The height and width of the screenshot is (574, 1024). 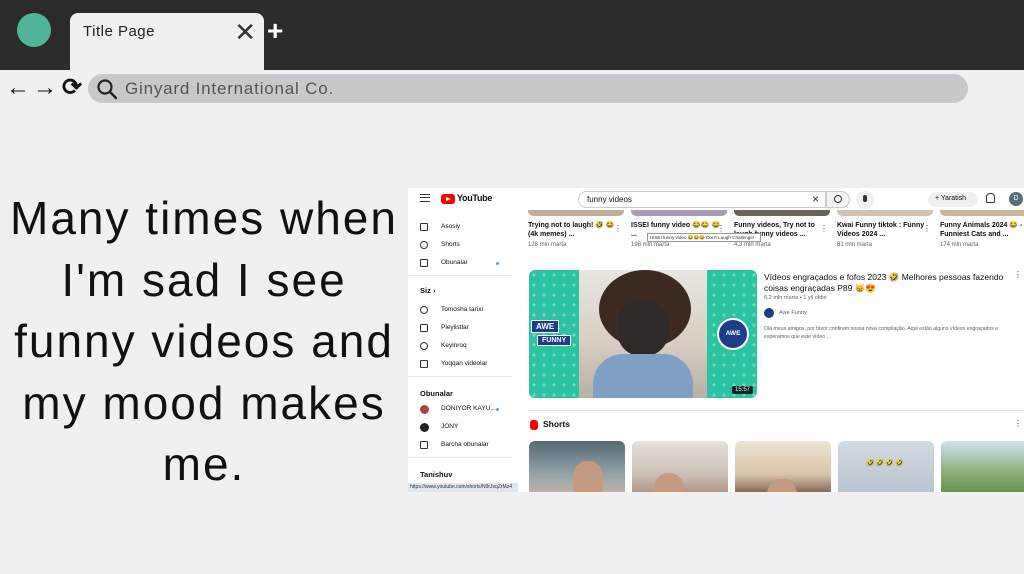 I want to click on tab-title-page: Title Page ✕, so click(x=167, y=41).